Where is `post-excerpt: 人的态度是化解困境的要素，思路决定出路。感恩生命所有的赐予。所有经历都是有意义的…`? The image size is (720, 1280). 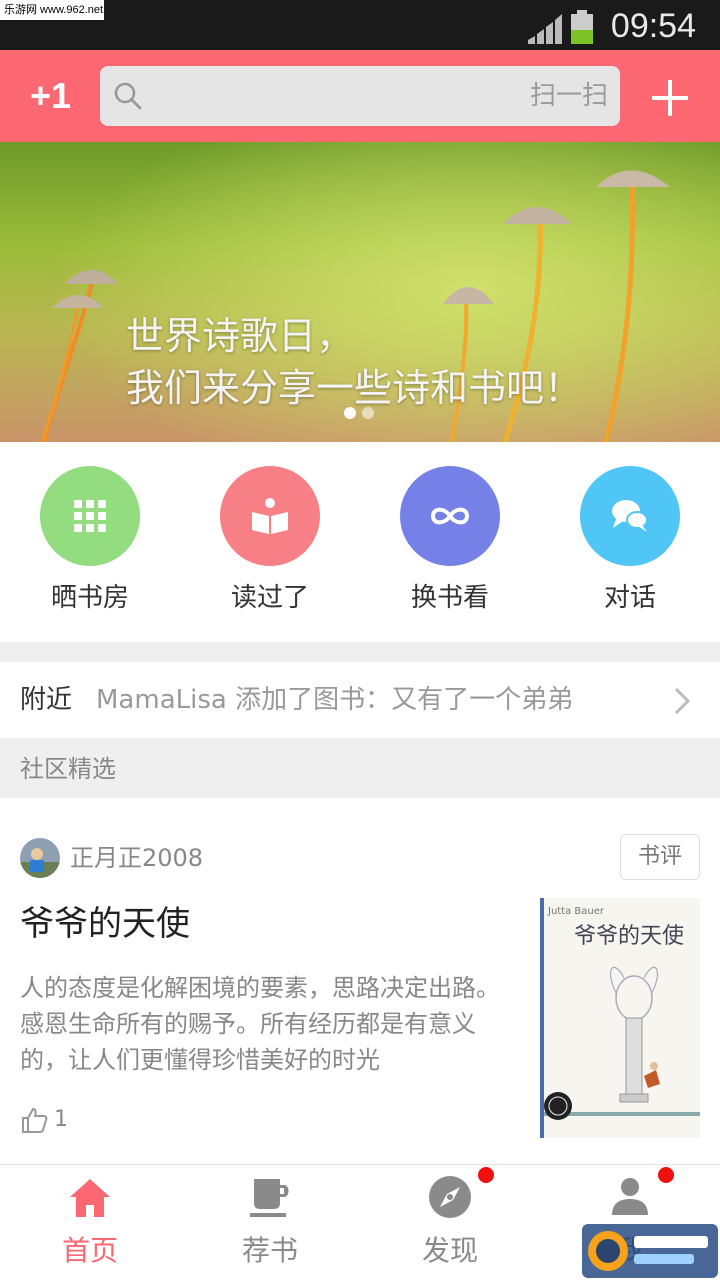
post-excerpt: 人的态度是化解困境的要素，思路决定出路。感恩生命所有的赐予。所有经历都是有意义的… is located at coordinates (260, 1024).